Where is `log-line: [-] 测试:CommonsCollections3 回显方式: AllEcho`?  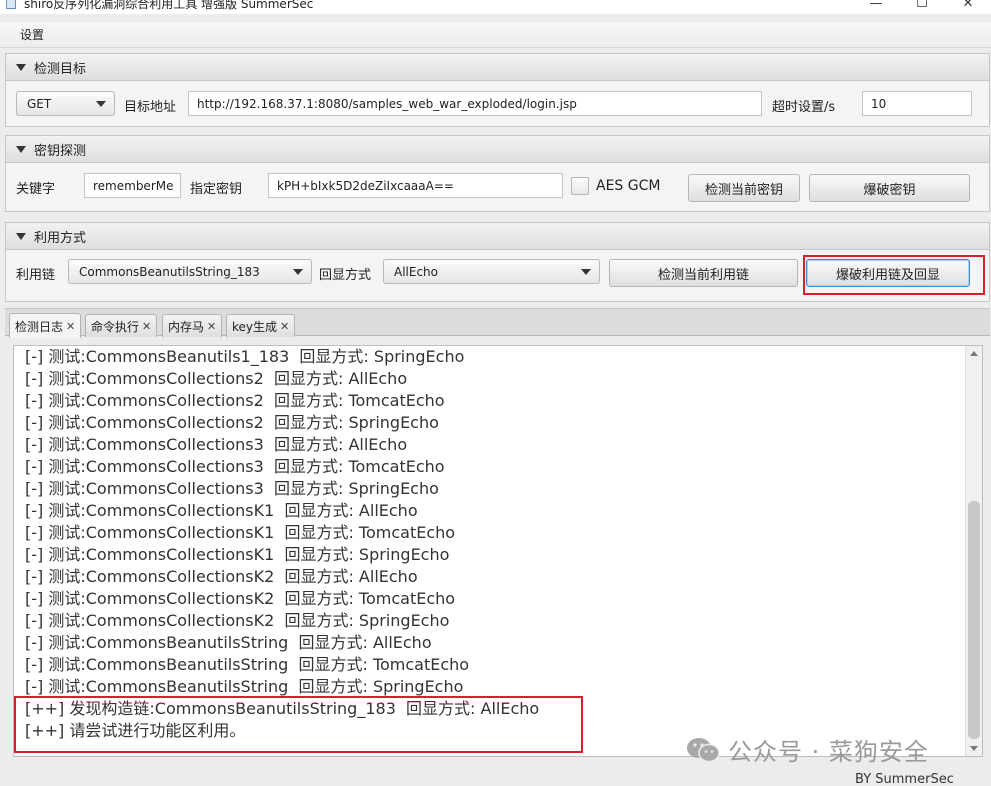 log-line: [-] 测试:CommonsCollections3 回显方式: AllEcho is located at coordinates (216, 444).